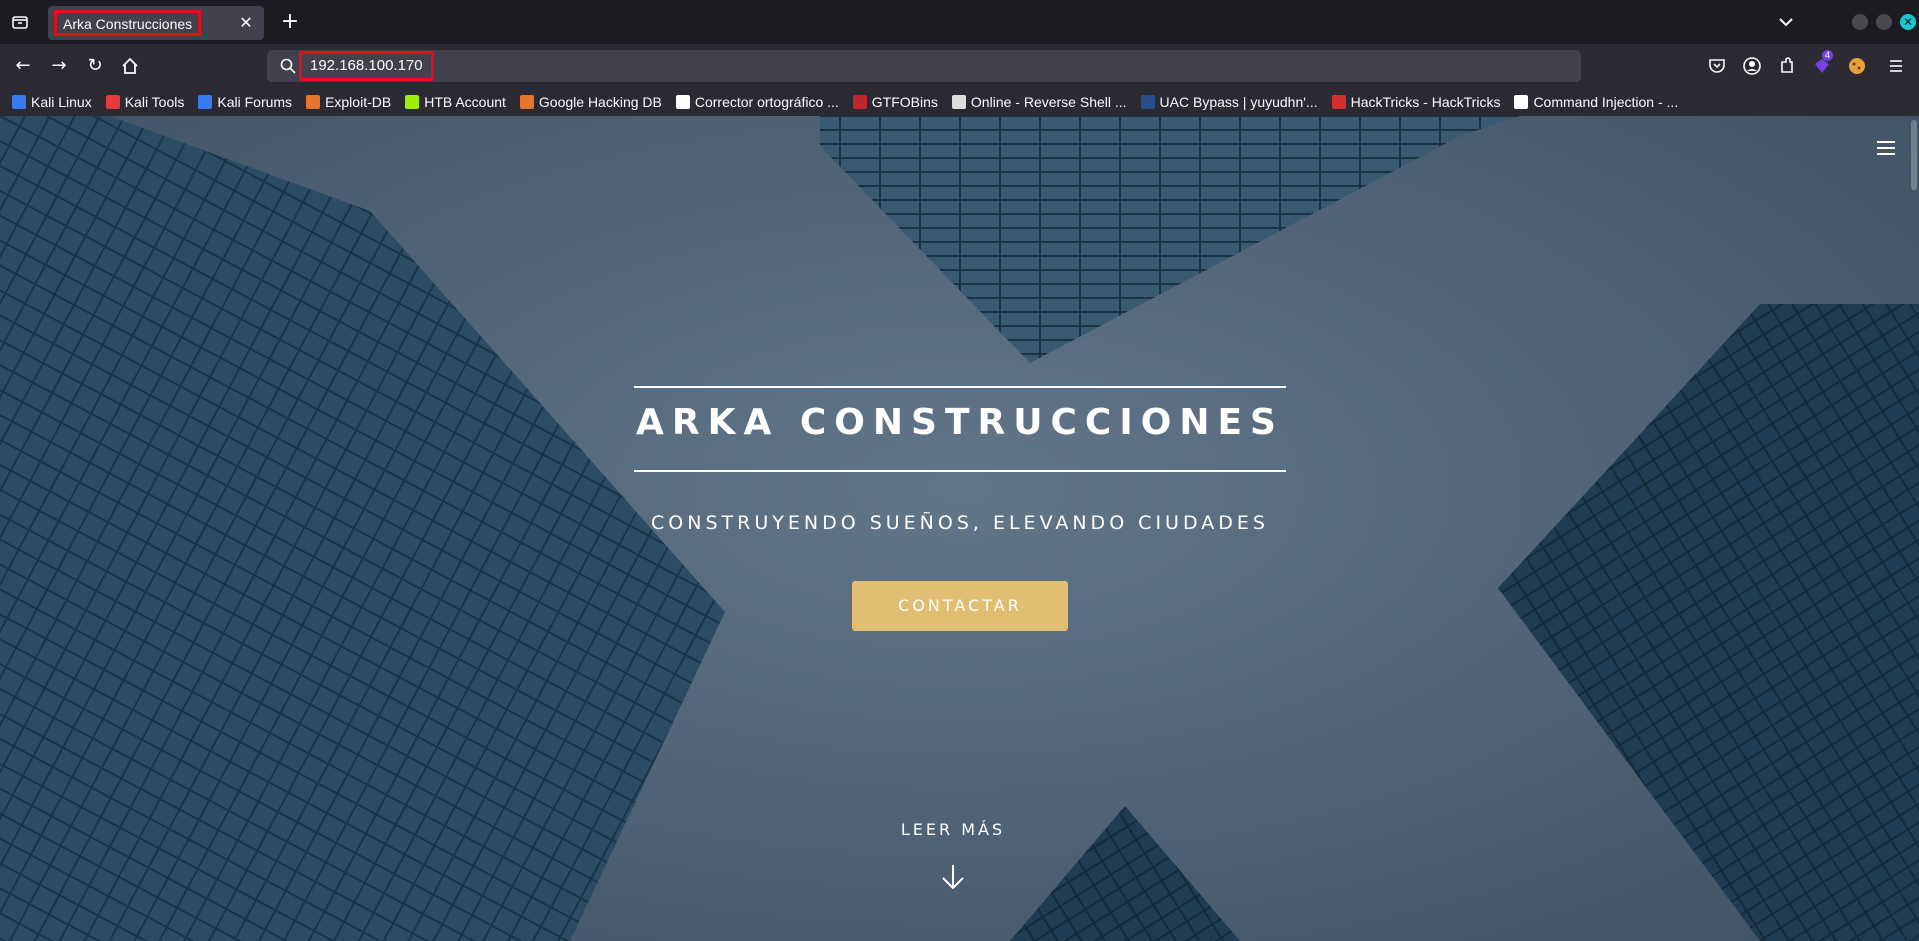 The width and height of the screenshot is (1919, 941). What do you see at coordinates (255, 102) in the screenshot?
I see `bookmark-label: Kali Forums` at bounding box center [255, 102].